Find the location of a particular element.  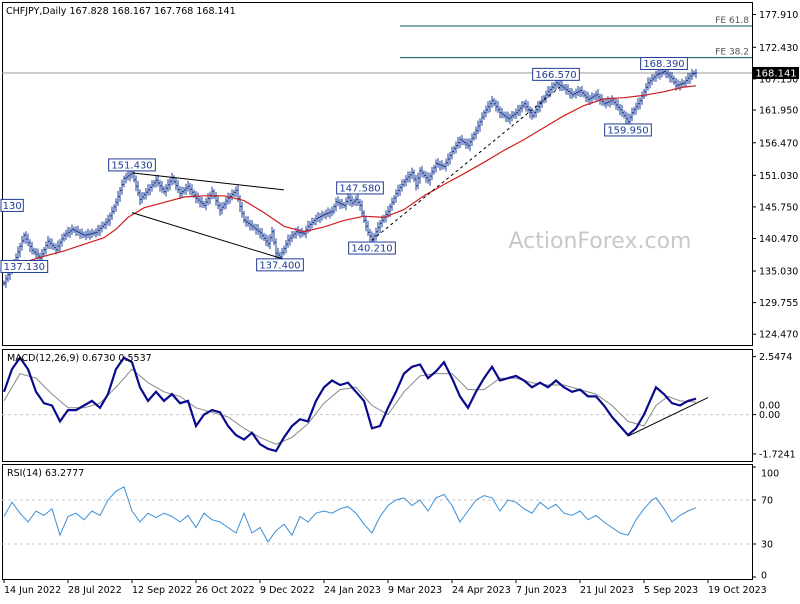

price-axis-label: 135.030 is located at coordinates (778, 272).